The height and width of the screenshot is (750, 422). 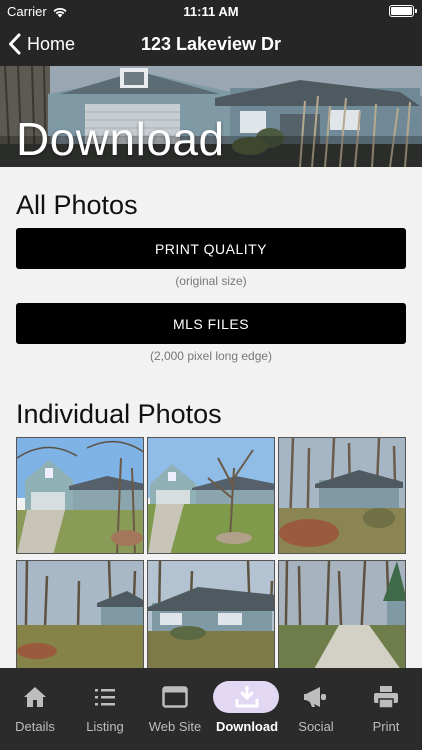 I want to click on tab-label: Details, so click(x=35, y=726).